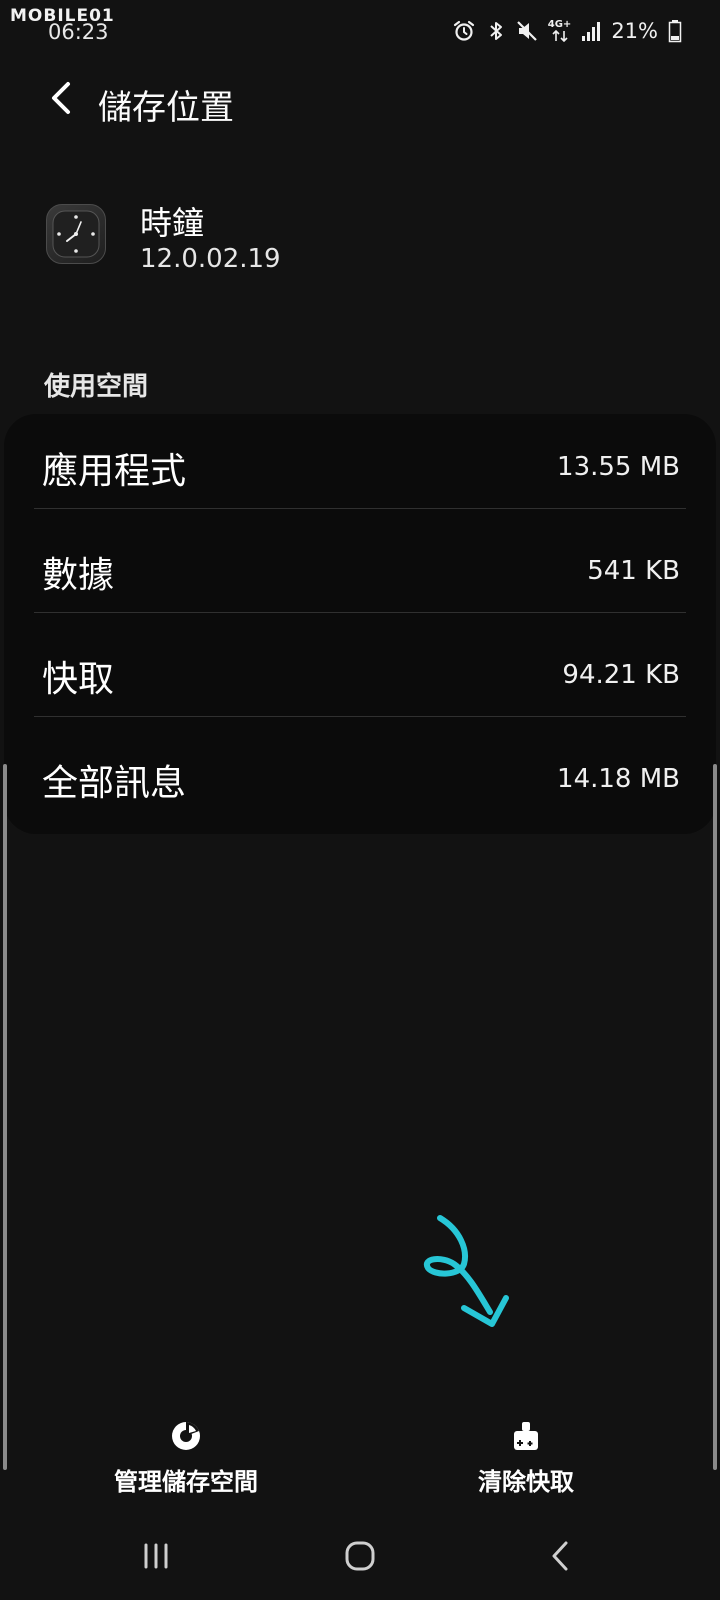 The width and height of the screenshot is (720, 1600). I want to click on back-icon, so click(560, 1558).